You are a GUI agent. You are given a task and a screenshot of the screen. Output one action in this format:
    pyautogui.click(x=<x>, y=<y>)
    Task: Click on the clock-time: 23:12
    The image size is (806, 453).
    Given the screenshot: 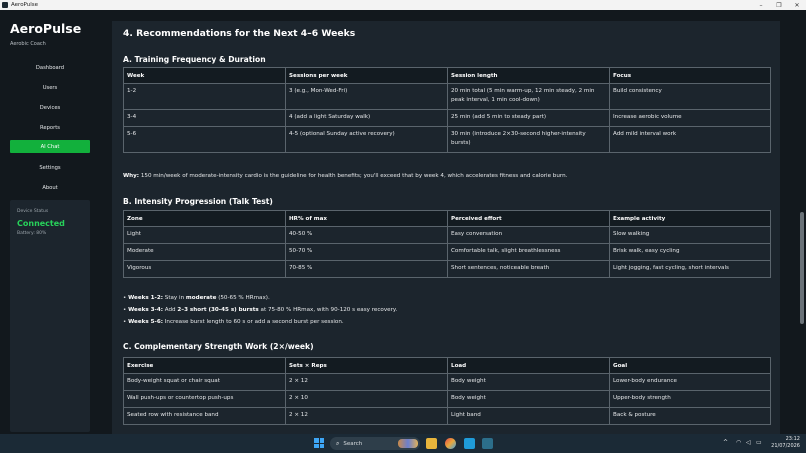 What is the action you would take?
    pyautogui.click(x=792, y=439)
    